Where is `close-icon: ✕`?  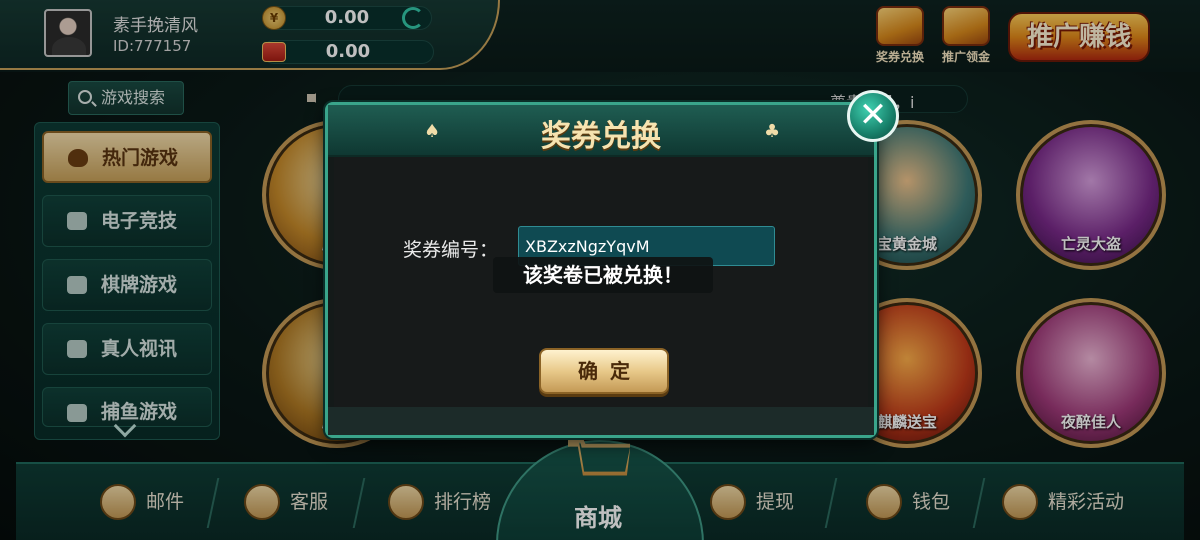 close-icon: ✕ is located at coordinates (873, 116).